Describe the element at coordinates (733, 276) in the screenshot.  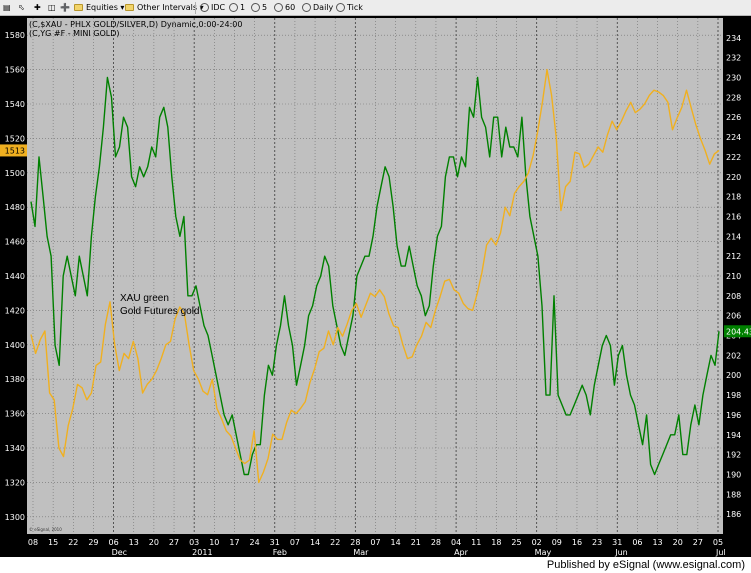
I see `right-axis-tick-label: 210` at that location.